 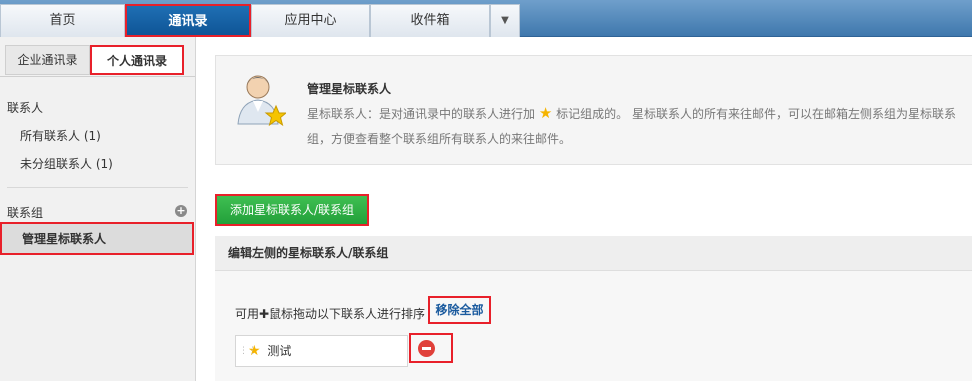 What do you see at coordinates (97, 187) in the screenshot?
I see `divider` at bounding box center [97, 187].